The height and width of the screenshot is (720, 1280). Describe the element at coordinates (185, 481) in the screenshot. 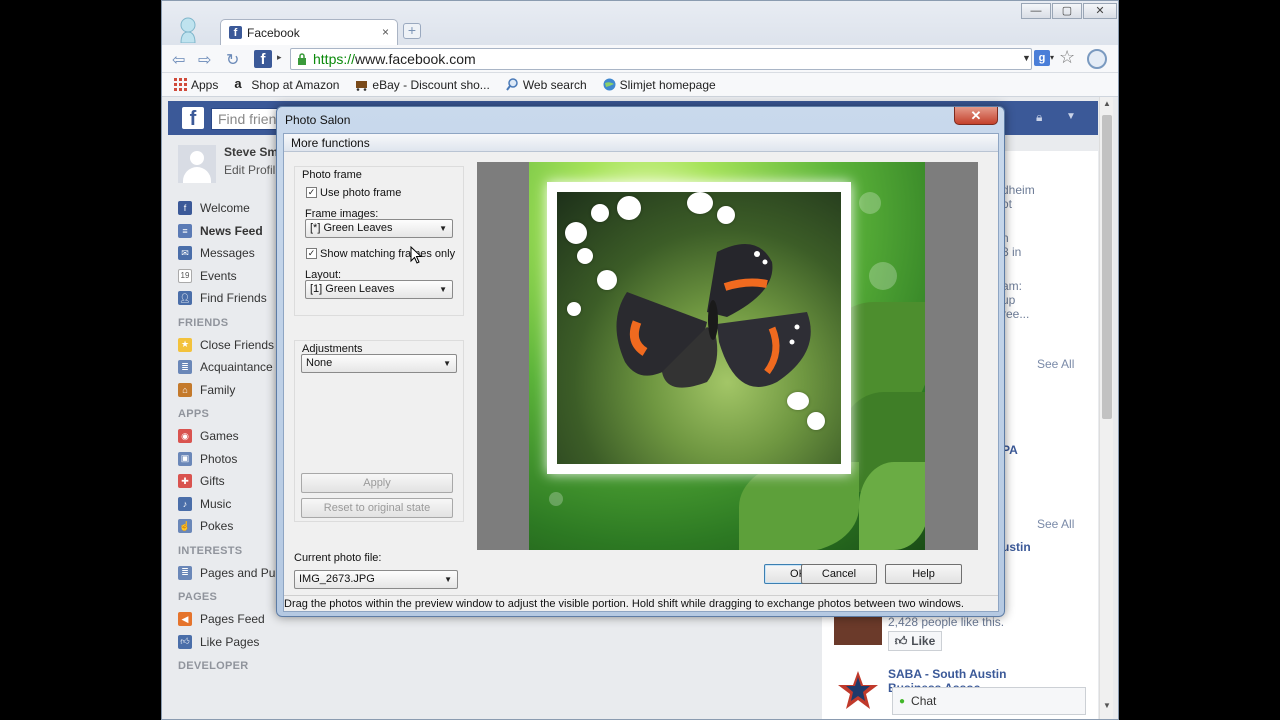

I see `gift-icon: ✚` at that location.